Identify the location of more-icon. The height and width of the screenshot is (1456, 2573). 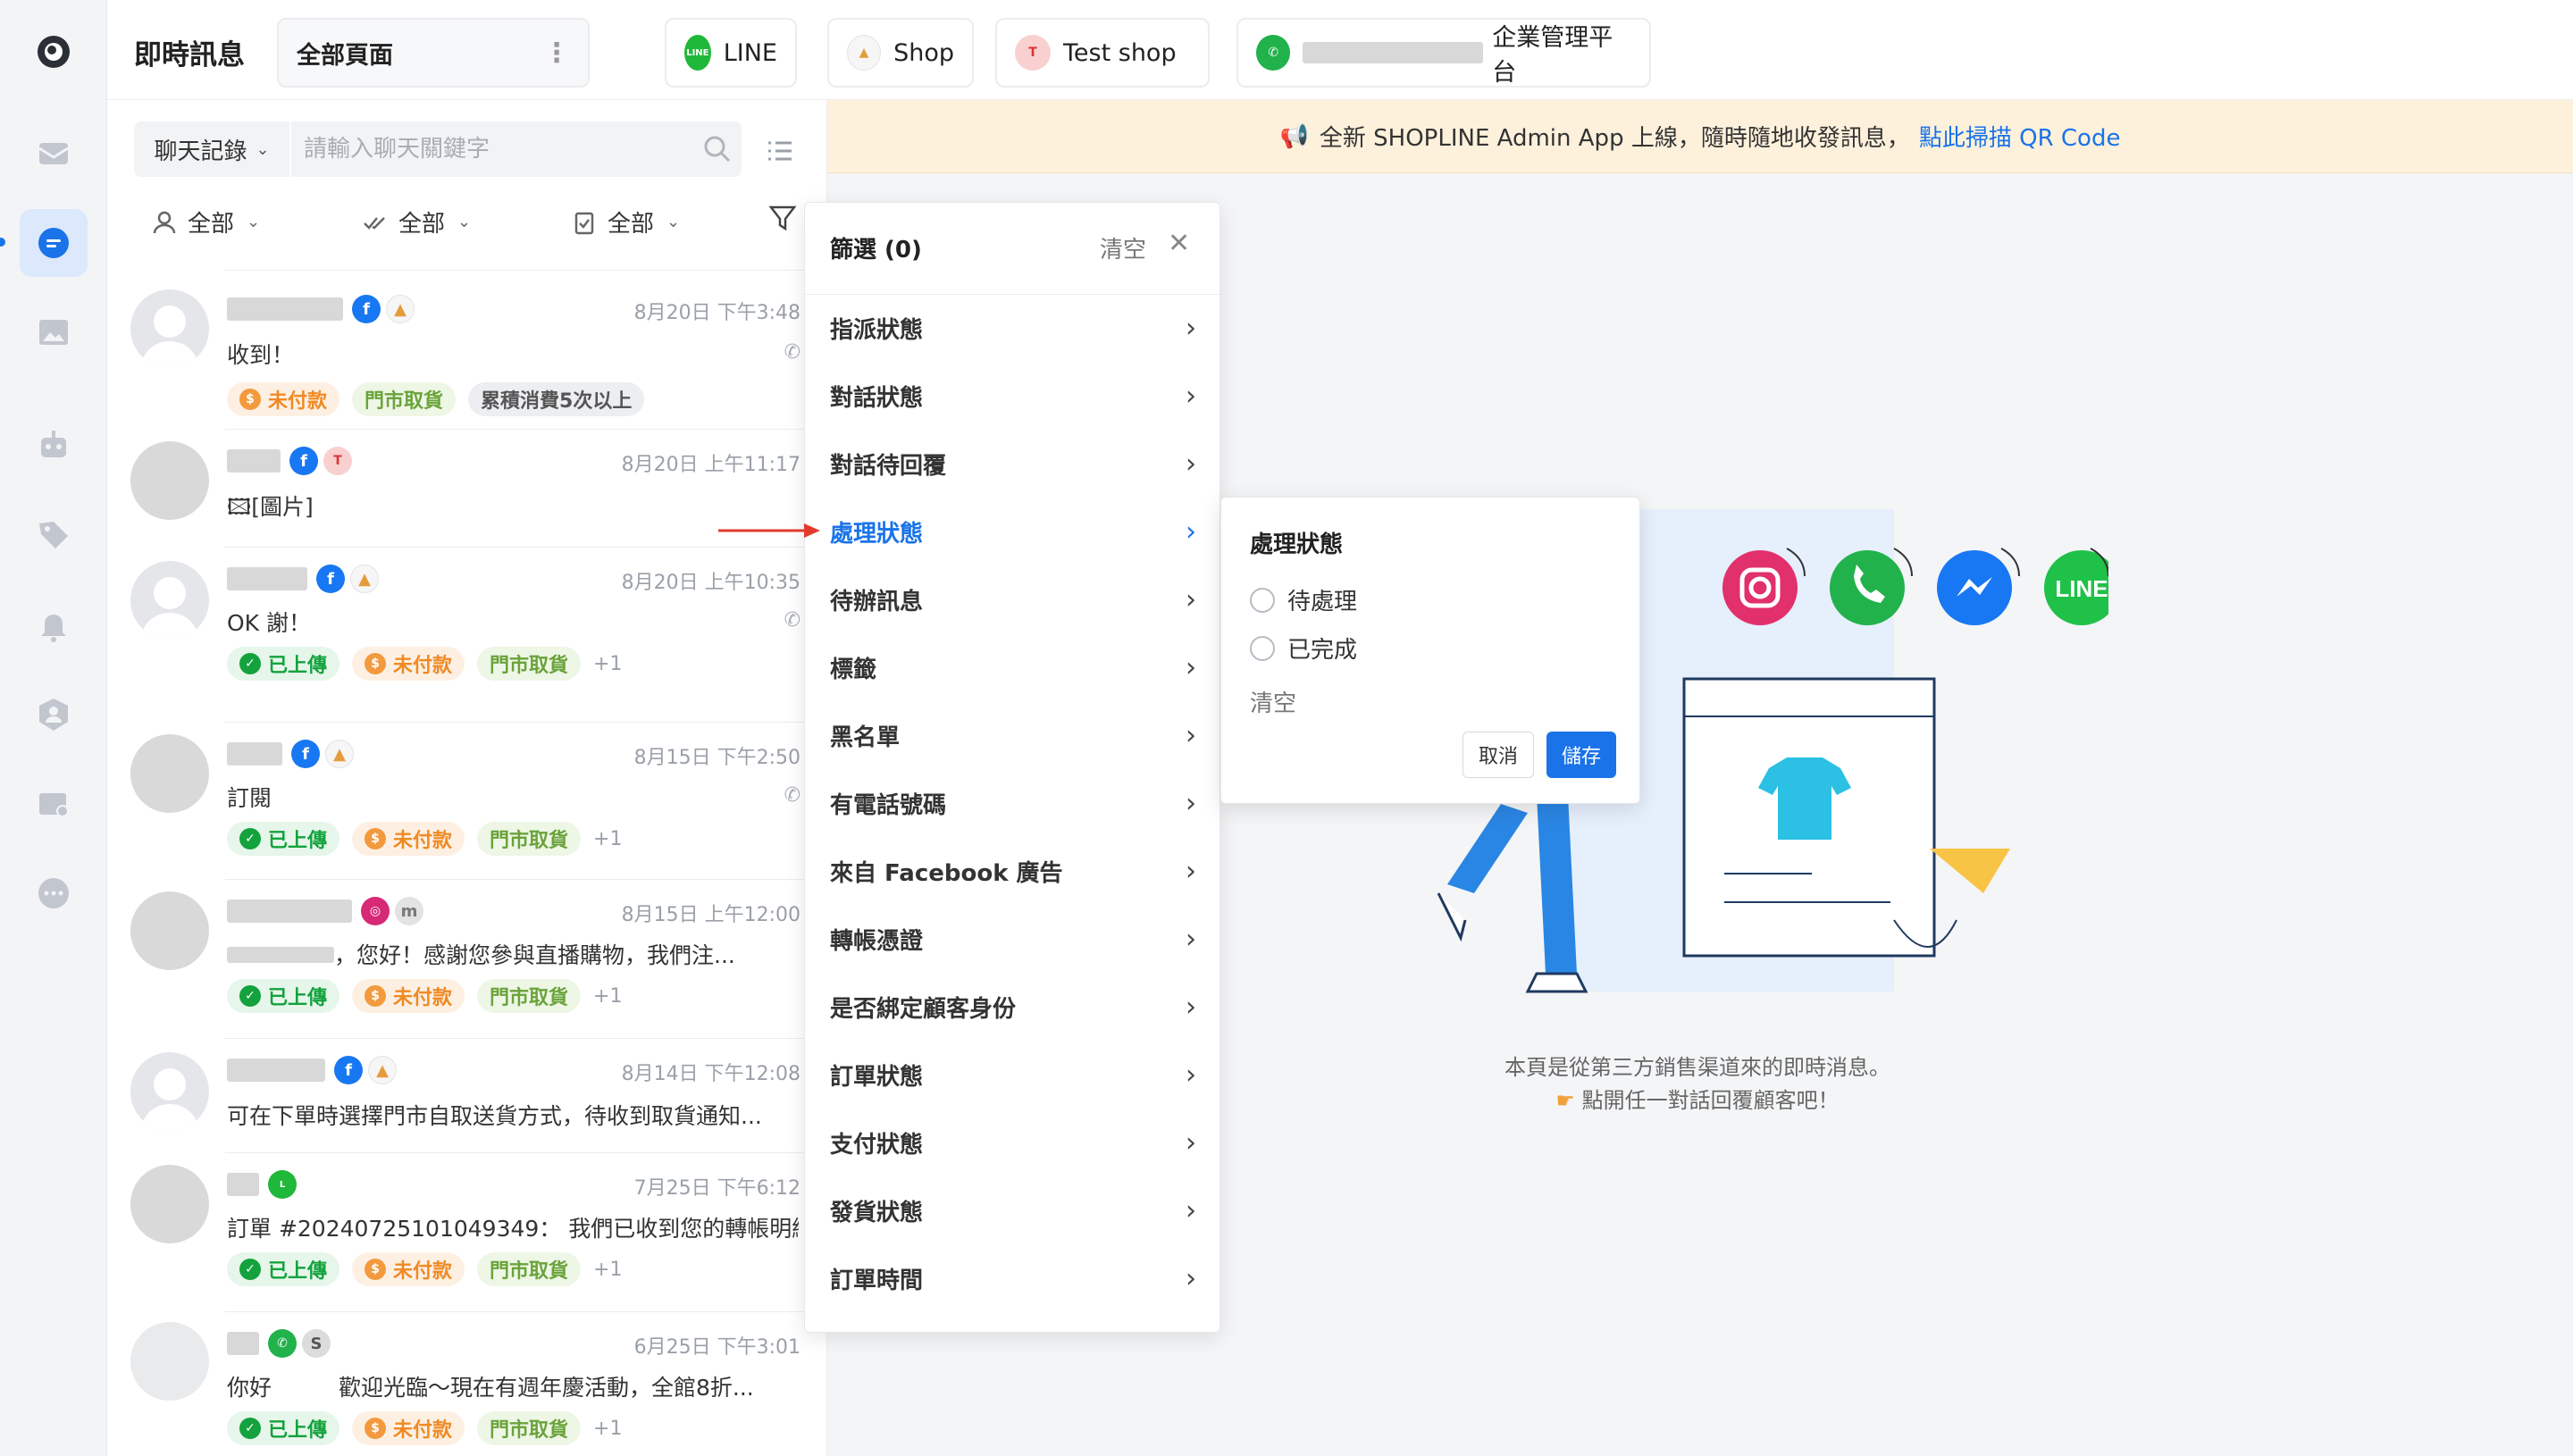
(54, 893).